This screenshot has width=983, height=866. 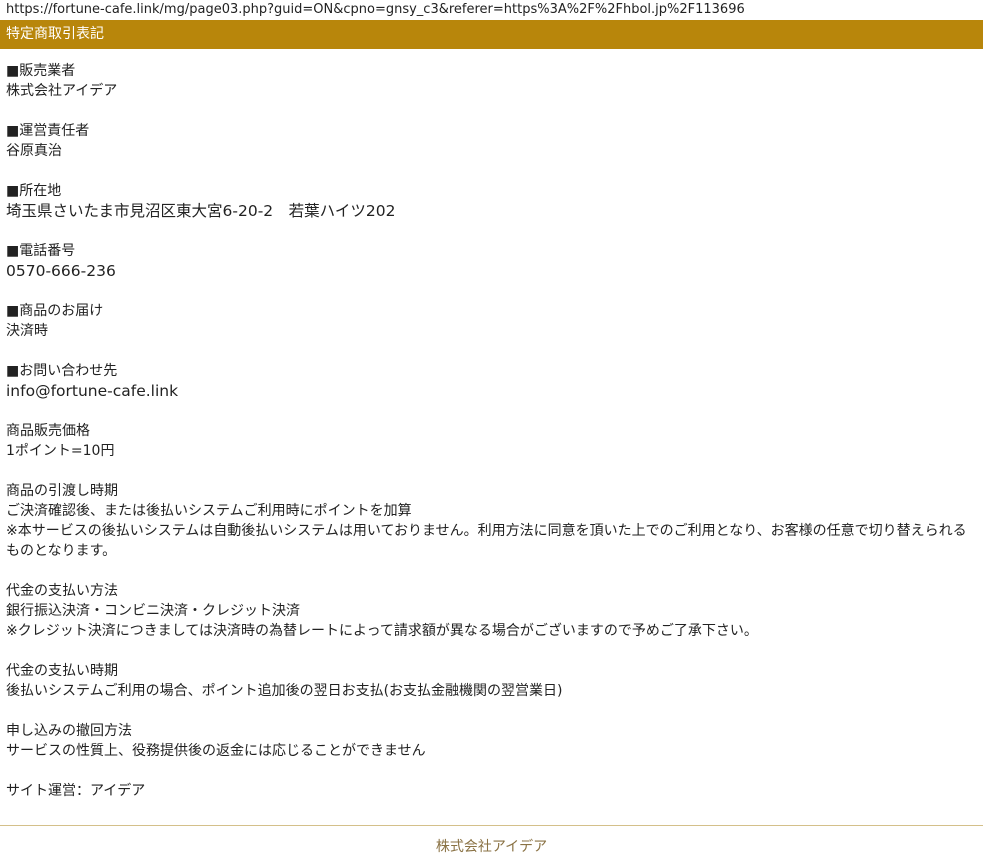 What do you see at coordinates (491, 141) in the screenshot?
I see `section-manager: ■運営責任者 谷原真治` at bounding box center [491, 141].